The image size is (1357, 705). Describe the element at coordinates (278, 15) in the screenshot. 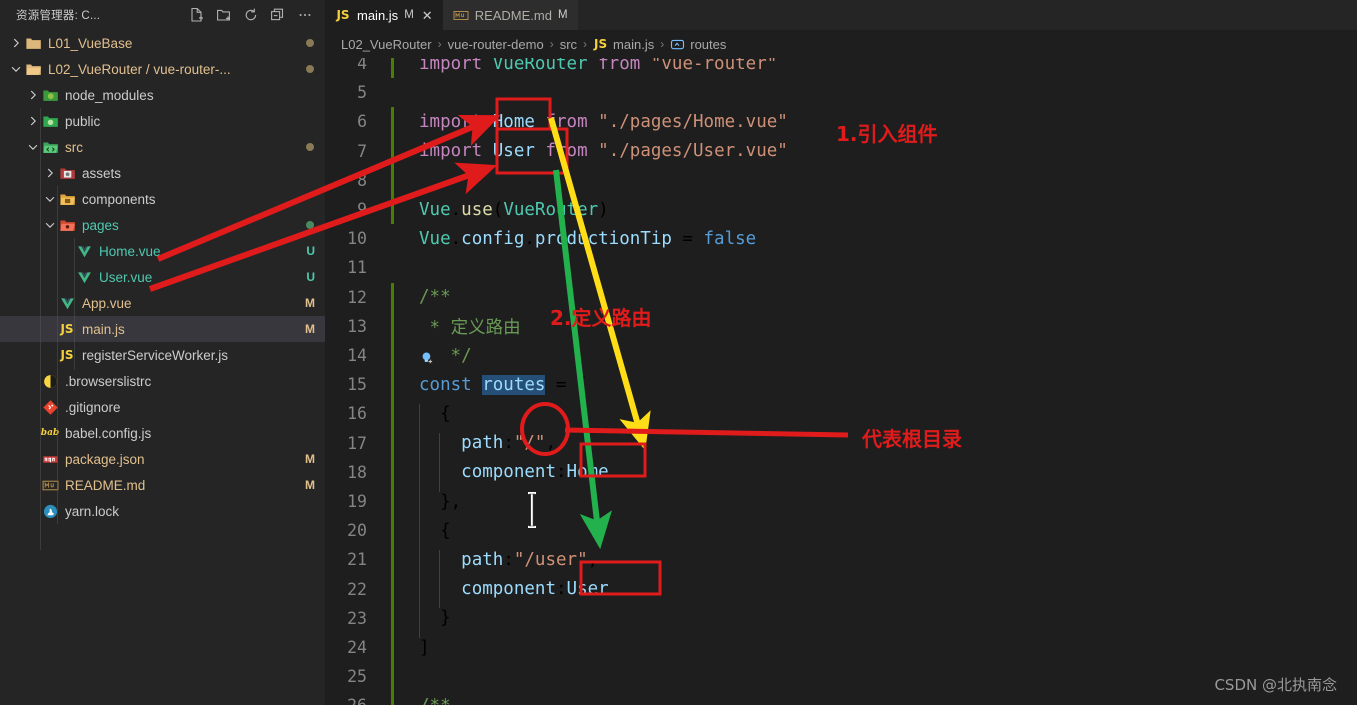

I see `collapse-all-icon` at that location.